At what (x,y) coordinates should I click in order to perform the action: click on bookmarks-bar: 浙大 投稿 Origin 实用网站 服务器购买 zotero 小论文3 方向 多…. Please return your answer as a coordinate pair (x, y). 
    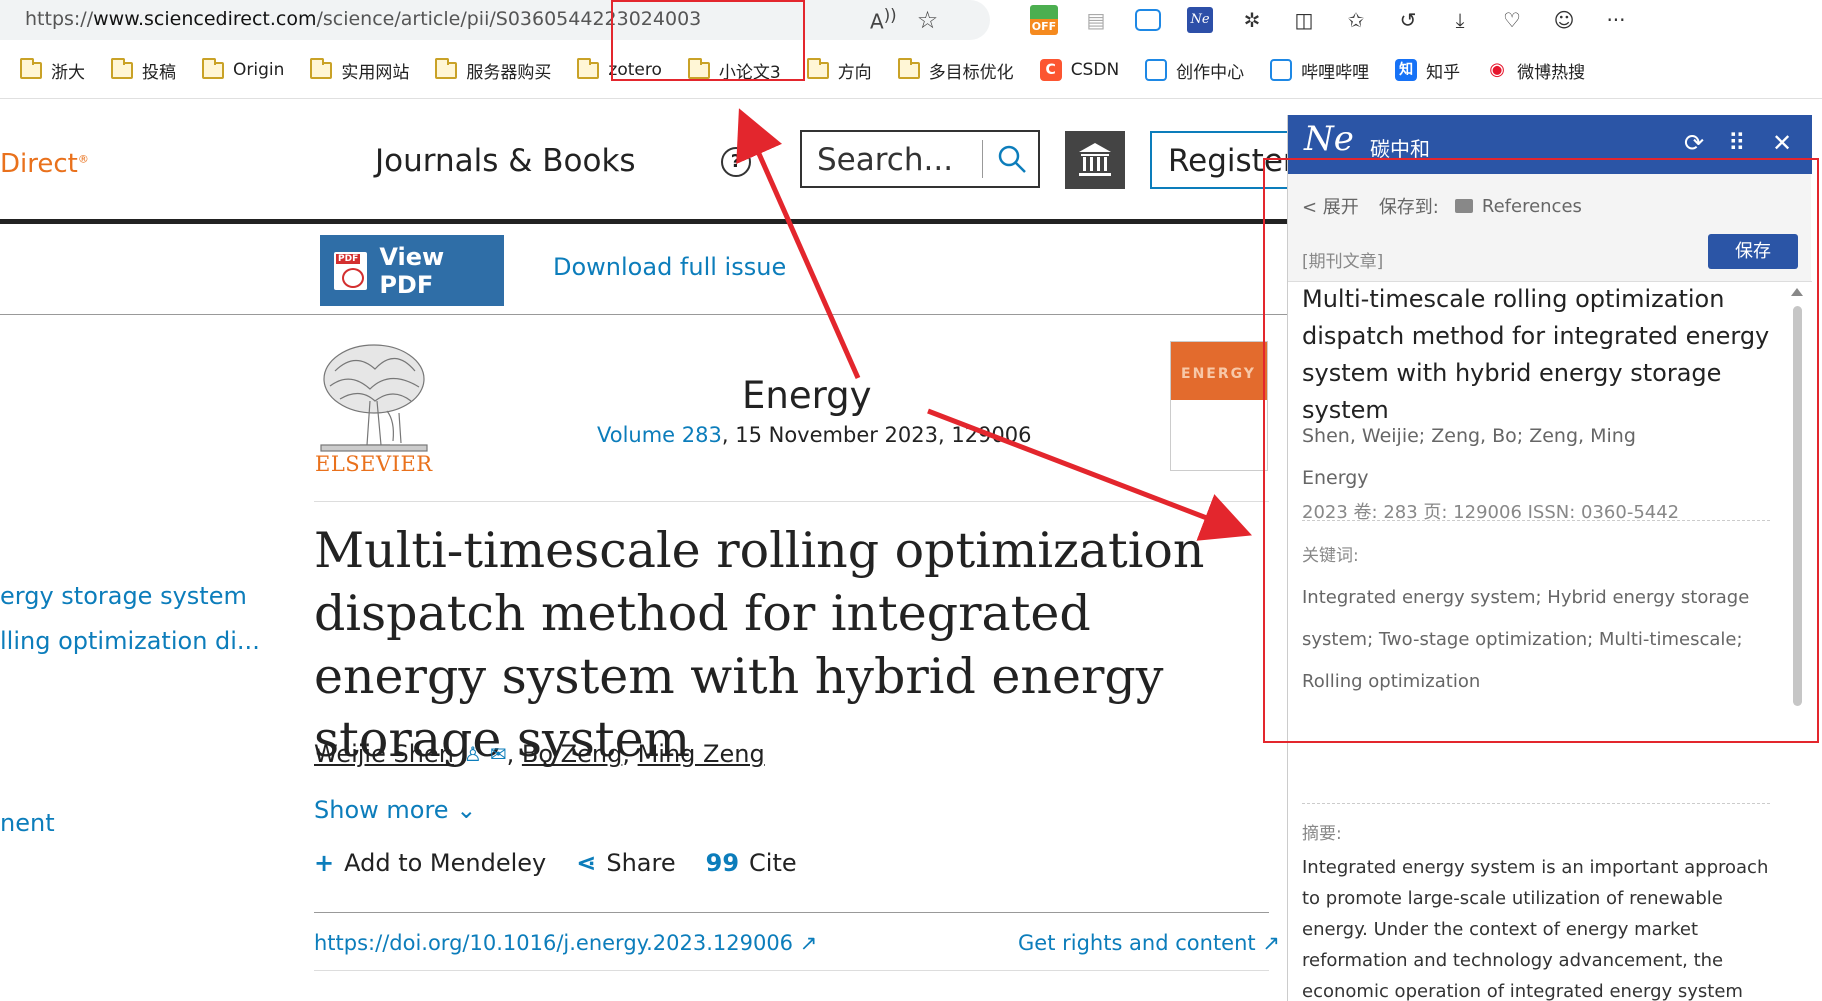
    Looking at the image, I should click on (911, 70).